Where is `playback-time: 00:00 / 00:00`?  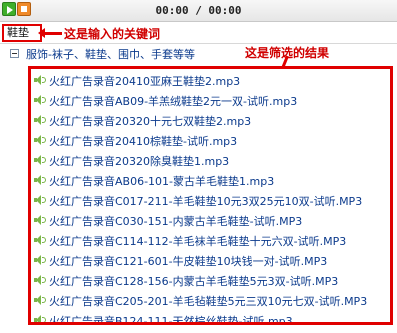
playback-time: 00:00 / 00:00 is located at coordinates (198, 10).